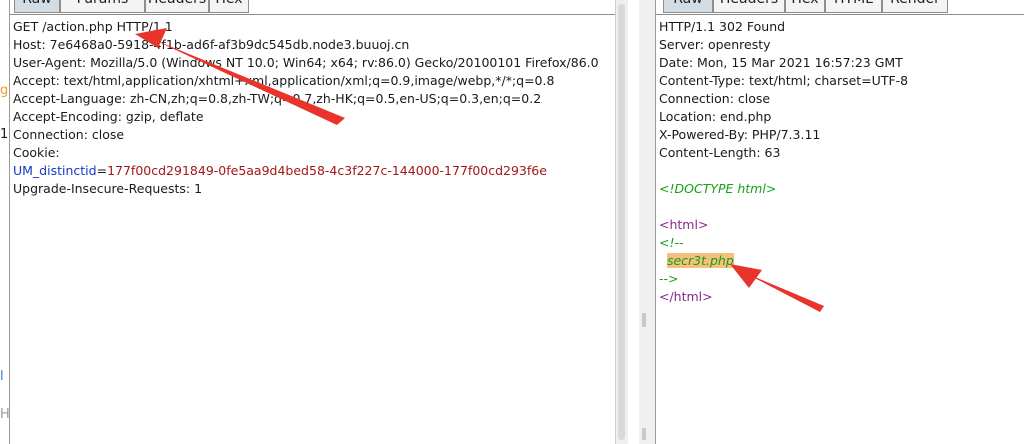 The image size is (1024, 444). What do you see at coordinates (36, 152) in the screenshot?
I see `cookie-header: Cookie:` at bounding box center [36, 152].